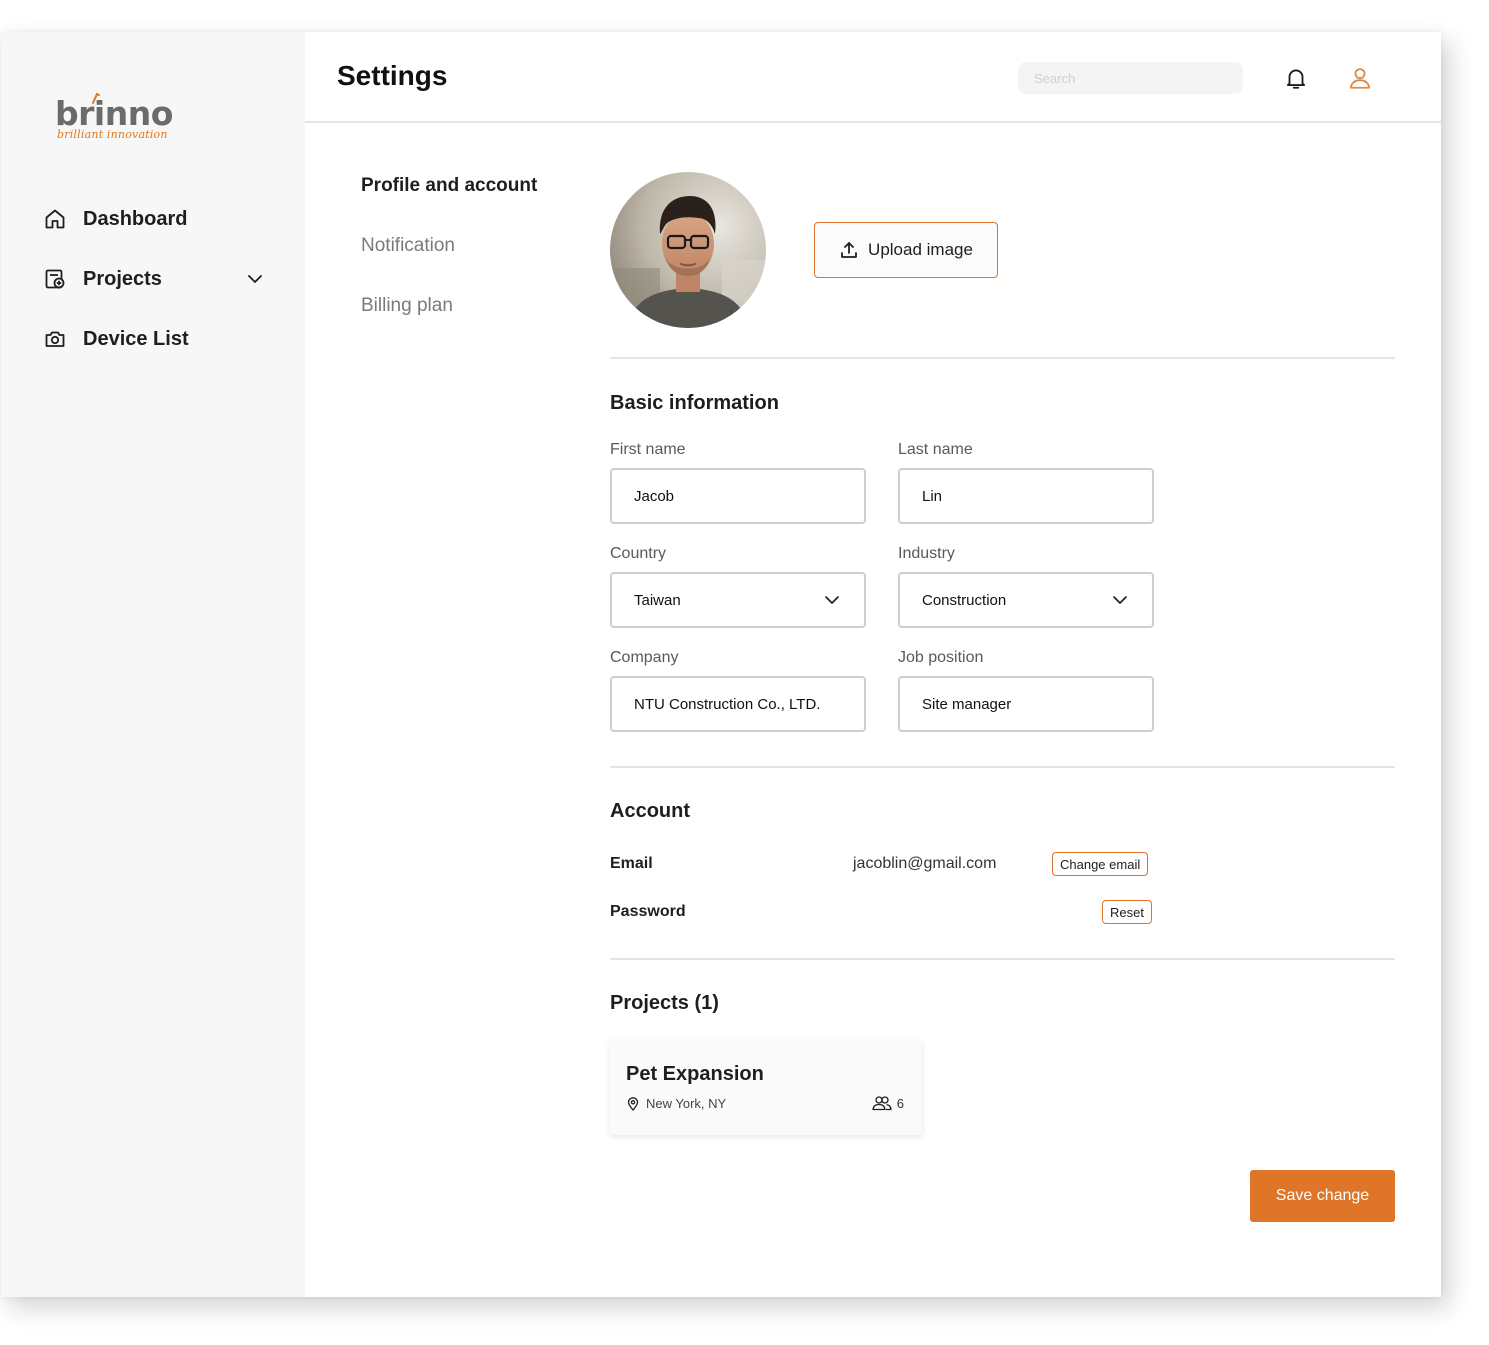  I want to click on project-members: 6, so click(887, 1103).